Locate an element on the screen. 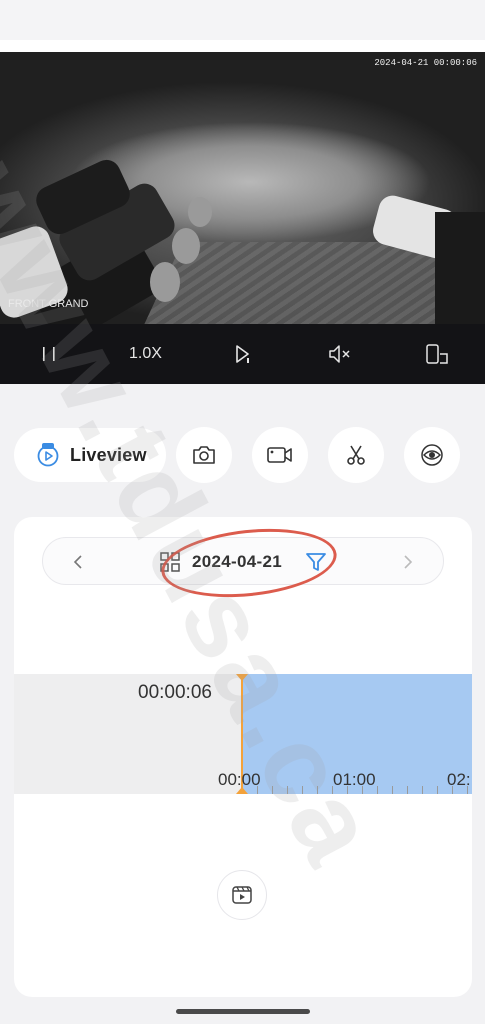  video-timestamp: 2024-04-21 00:00:06 is located at coordinates (425, 63).